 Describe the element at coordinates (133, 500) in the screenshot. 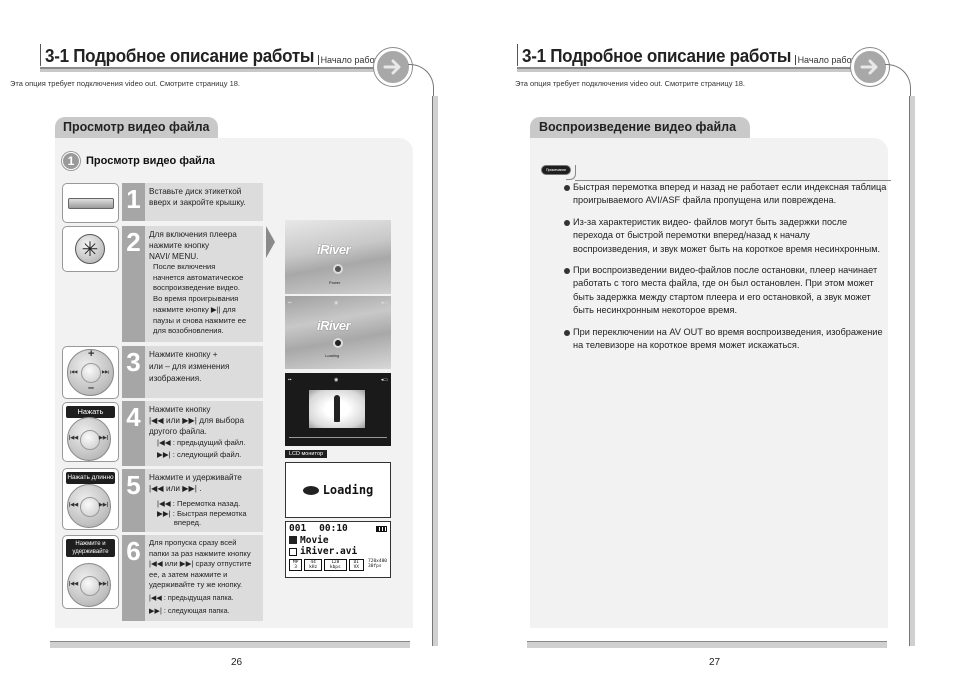

I see `step-number: 5` at that location.